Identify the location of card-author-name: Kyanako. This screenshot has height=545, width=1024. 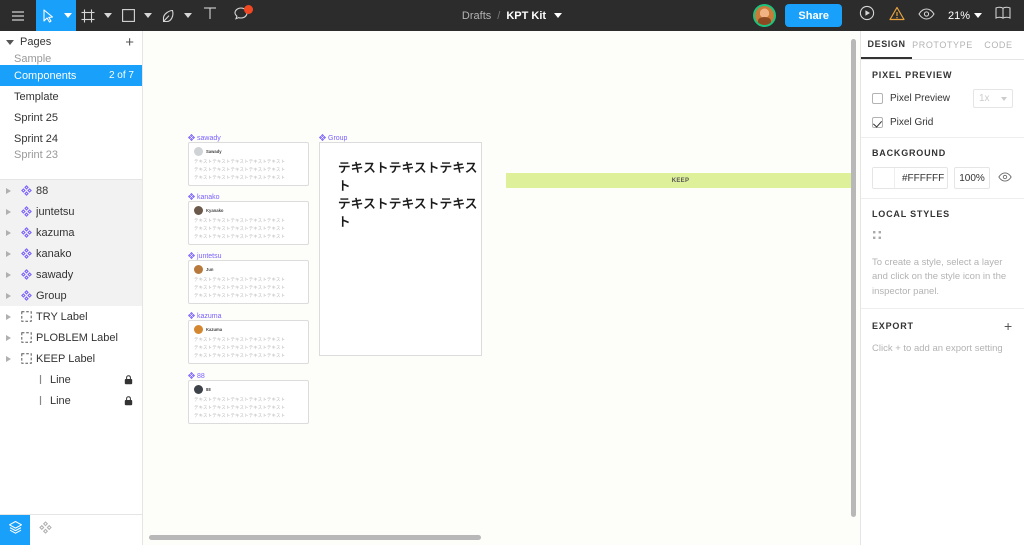
(215, 210).